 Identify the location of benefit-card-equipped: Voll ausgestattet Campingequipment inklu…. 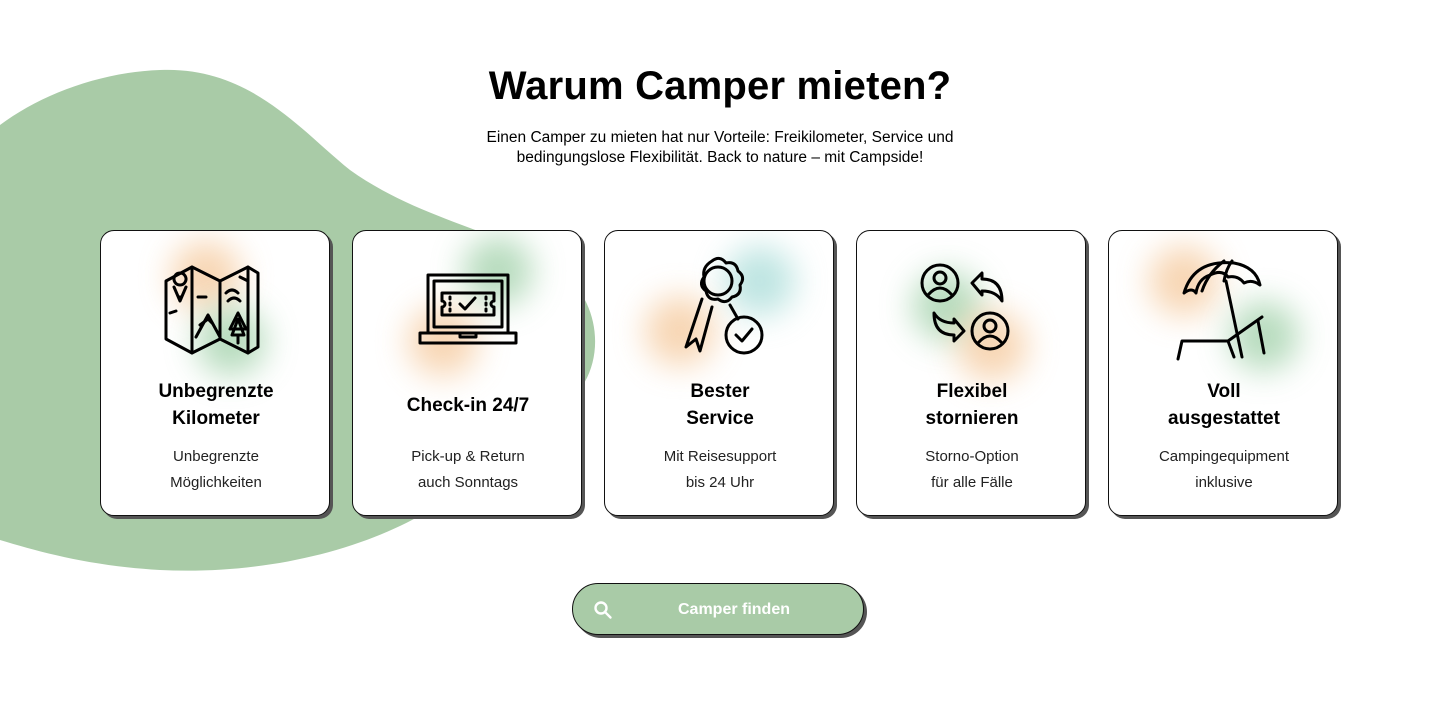
(1223, 373).